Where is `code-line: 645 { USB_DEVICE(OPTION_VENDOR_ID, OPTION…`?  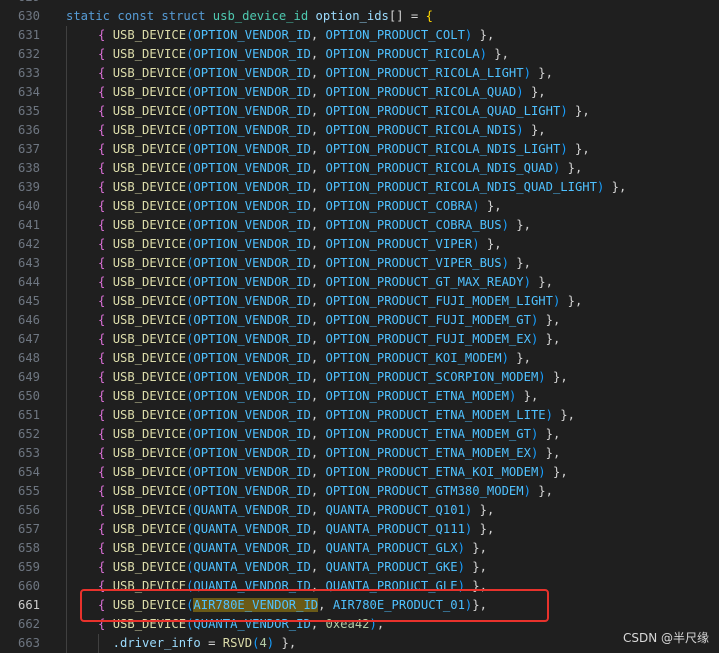 code-line: 645 { USB_DEVICE(OPTION_VENDOR_ID, OPTION… is located at coordinates (359, 301).